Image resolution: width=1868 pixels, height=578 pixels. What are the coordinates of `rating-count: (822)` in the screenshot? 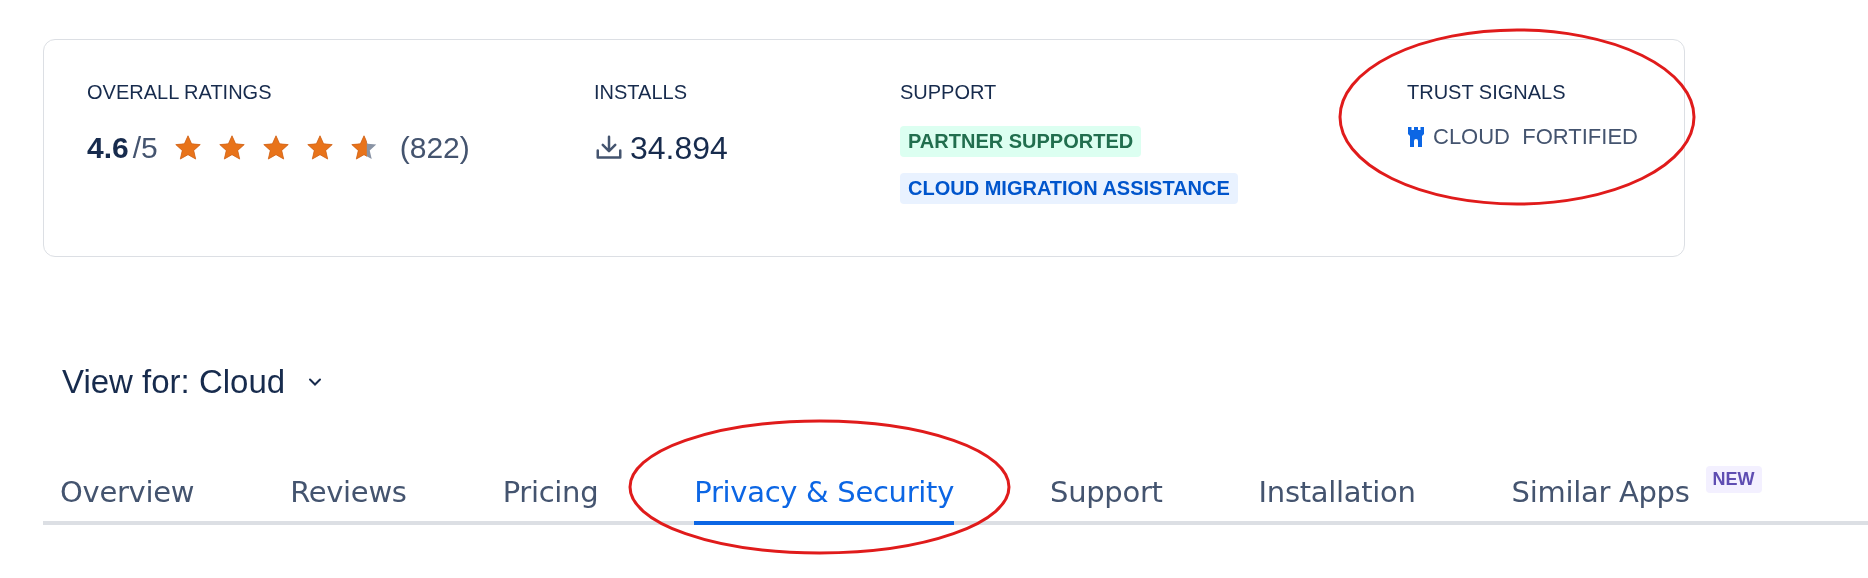 It's located at (434, 148).